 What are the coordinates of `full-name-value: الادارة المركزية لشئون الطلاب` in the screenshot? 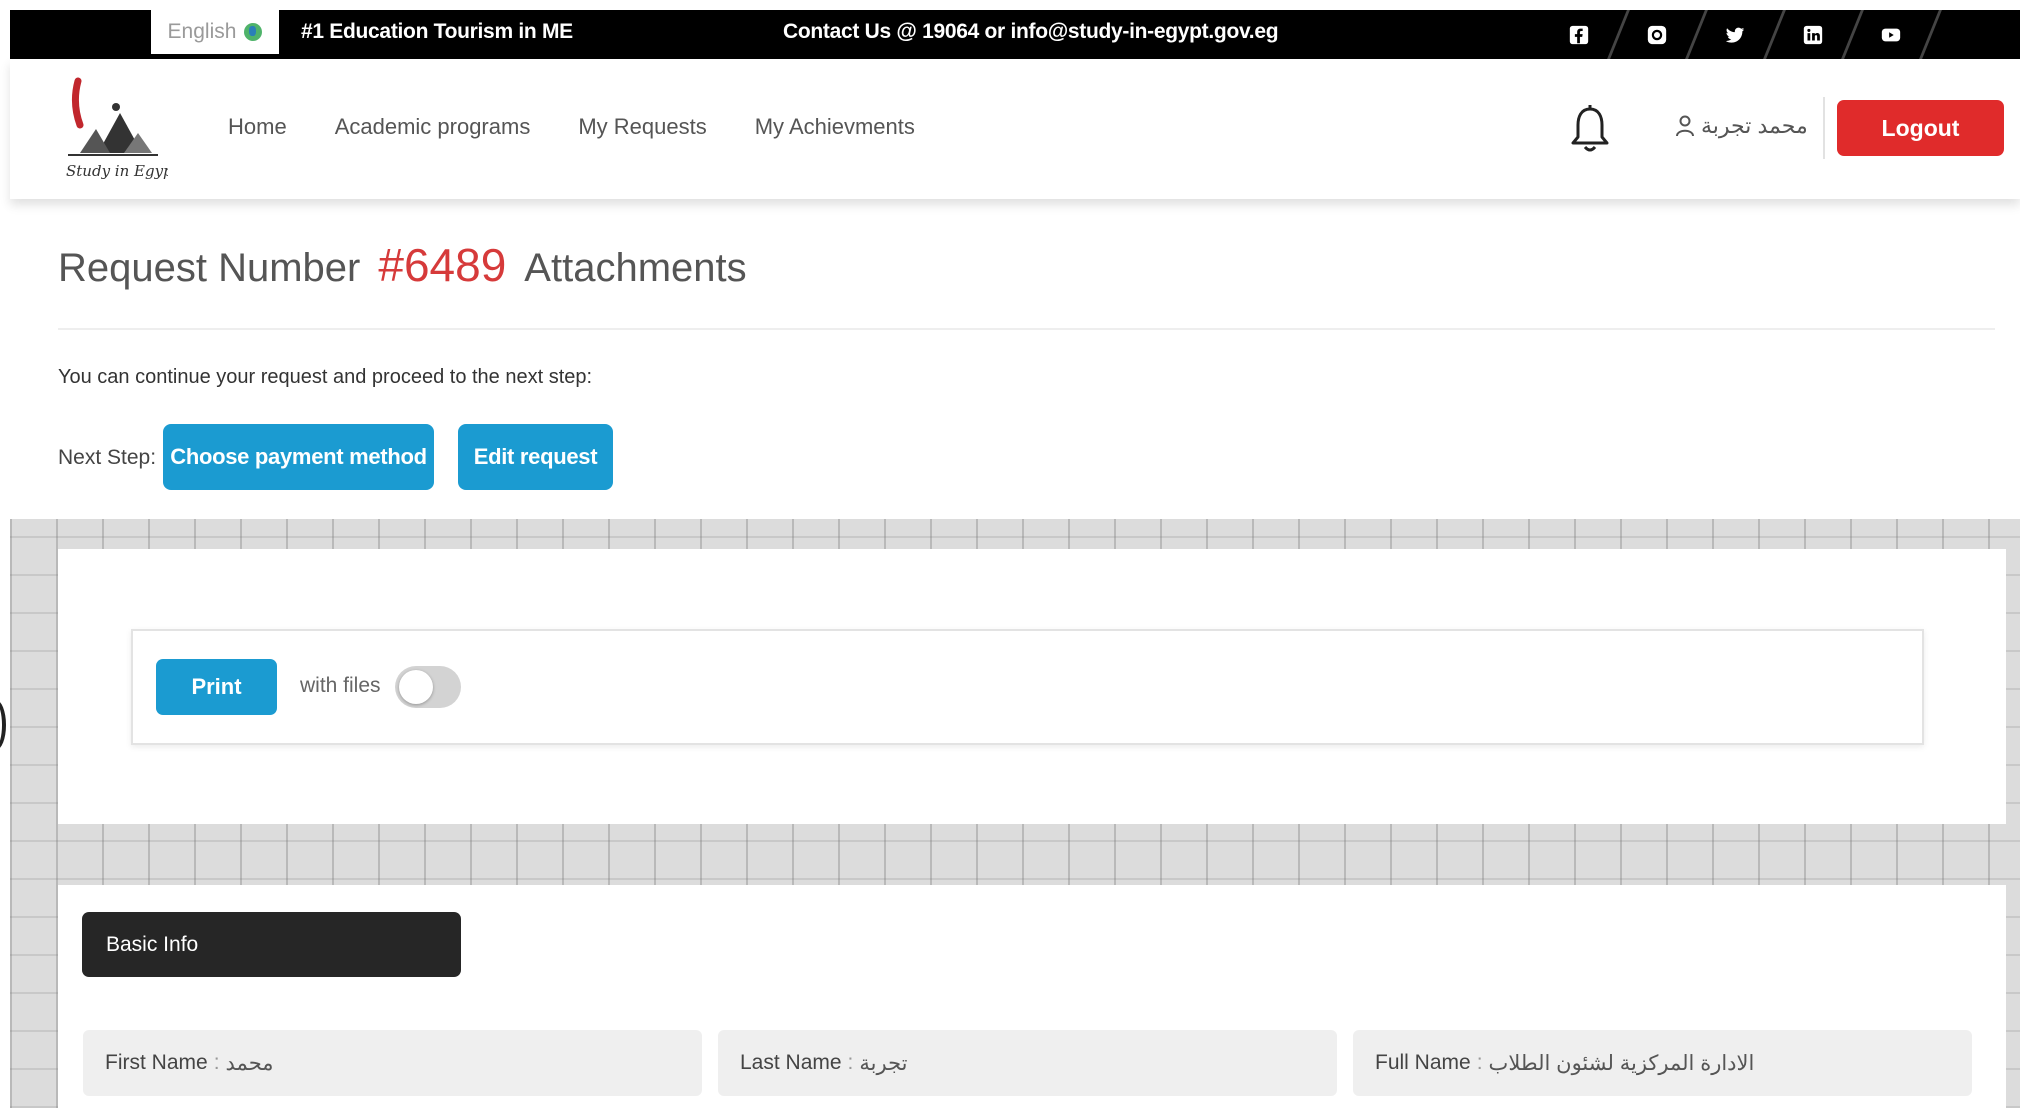 It's located at (1621, 1063).